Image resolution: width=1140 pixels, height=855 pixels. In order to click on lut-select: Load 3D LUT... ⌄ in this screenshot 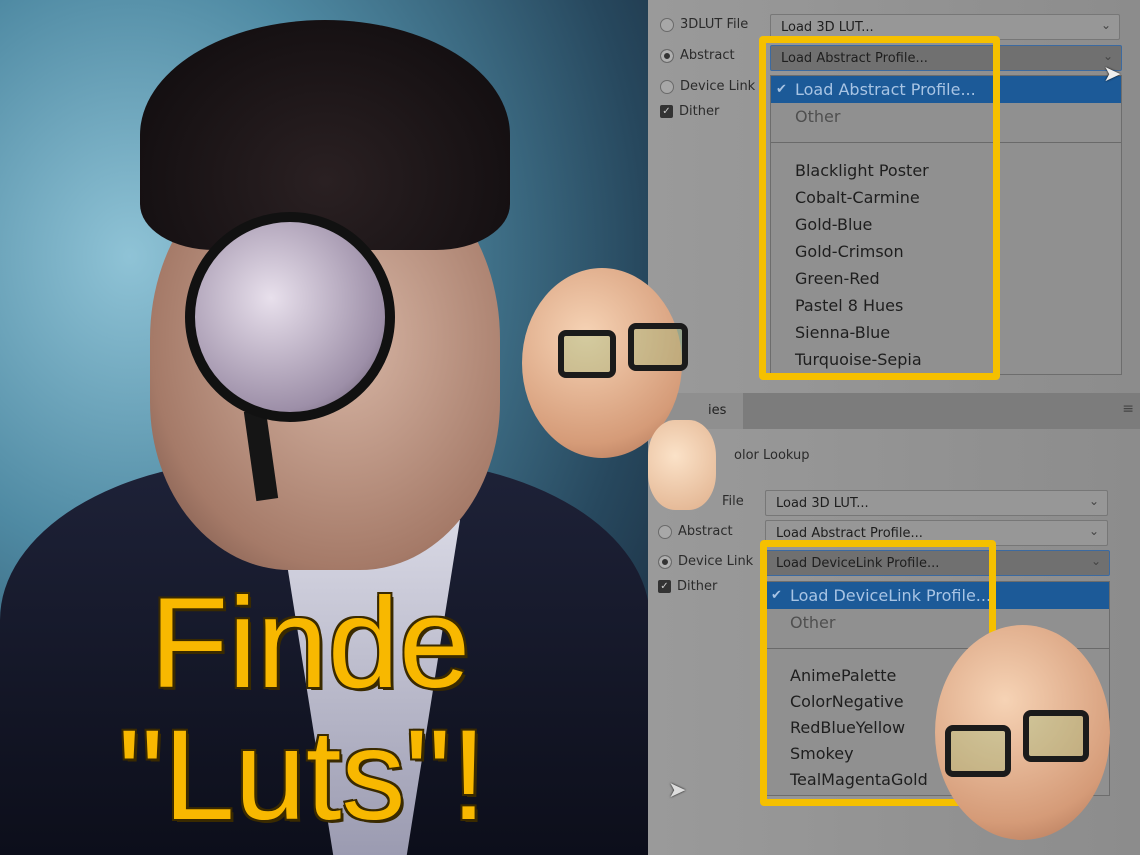, I will do `click(936, 503)`.